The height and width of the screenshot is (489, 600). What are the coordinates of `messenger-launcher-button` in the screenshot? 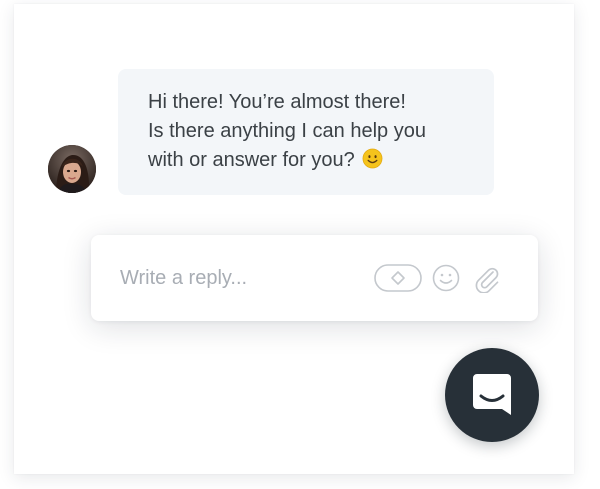 It's located at (492, 395).